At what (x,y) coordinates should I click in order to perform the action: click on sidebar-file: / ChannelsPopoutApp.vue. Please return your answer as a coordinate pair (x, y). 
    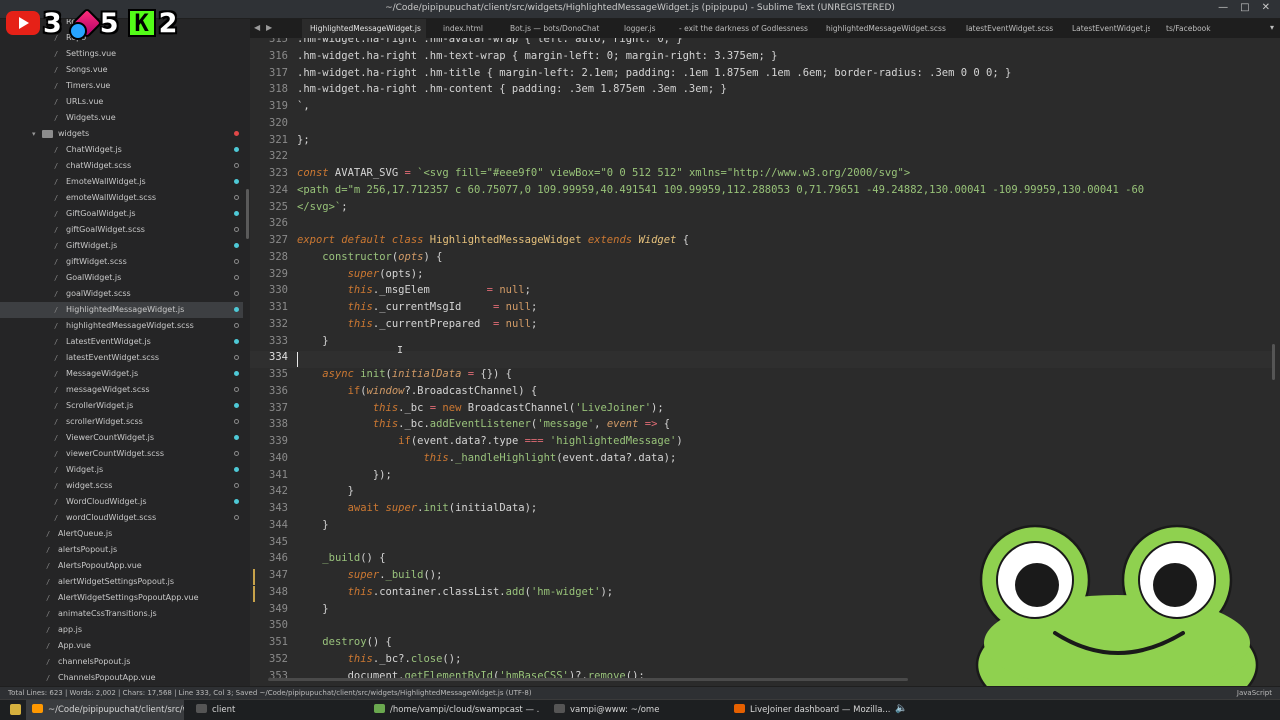
    Looking at the image, I should click on (121, 678).